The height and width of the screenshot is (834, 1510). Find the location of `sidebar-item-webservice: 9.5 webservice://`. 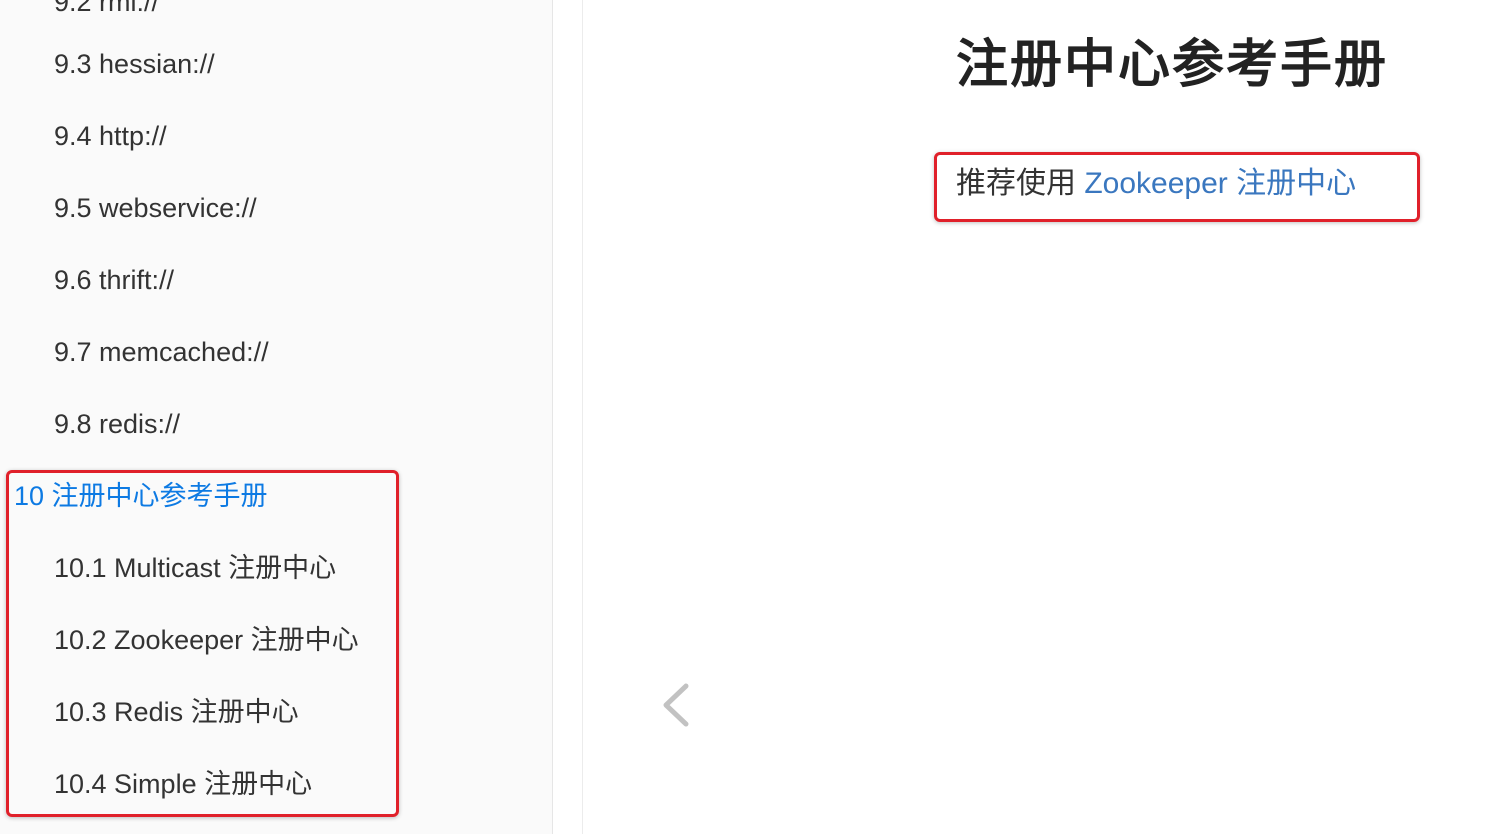

sidebar-item-webservice: 9.5 webservice:// is located at coordinates (155, 208).